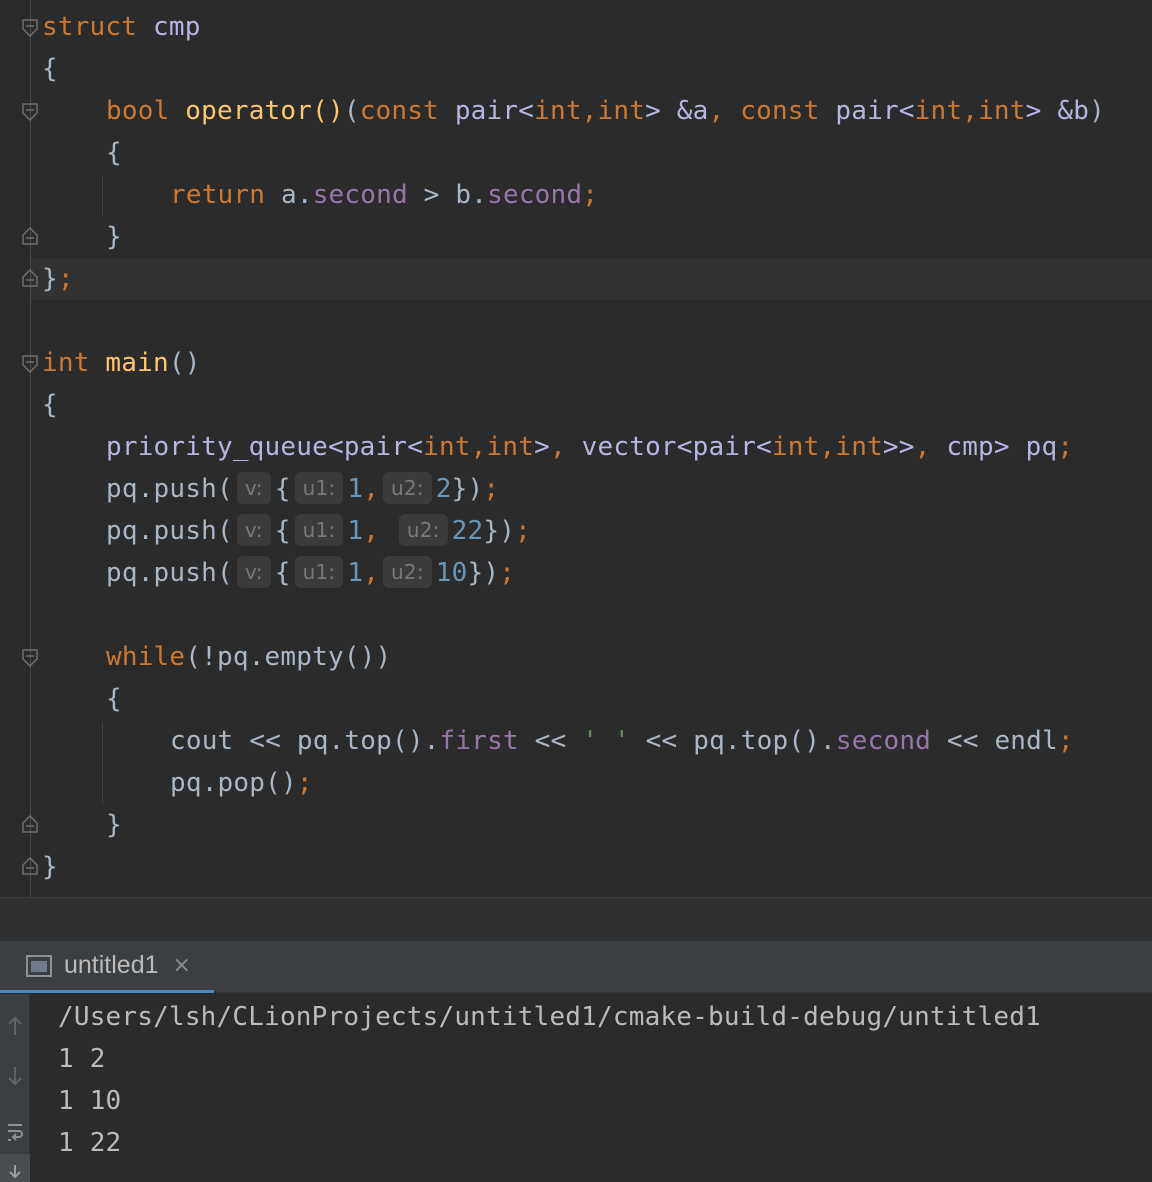 The height and width of the screenshot is (1182, 1152). Describe the element at coordinates (1097, 111) in the screenshot. I see `paren: )` at that location.